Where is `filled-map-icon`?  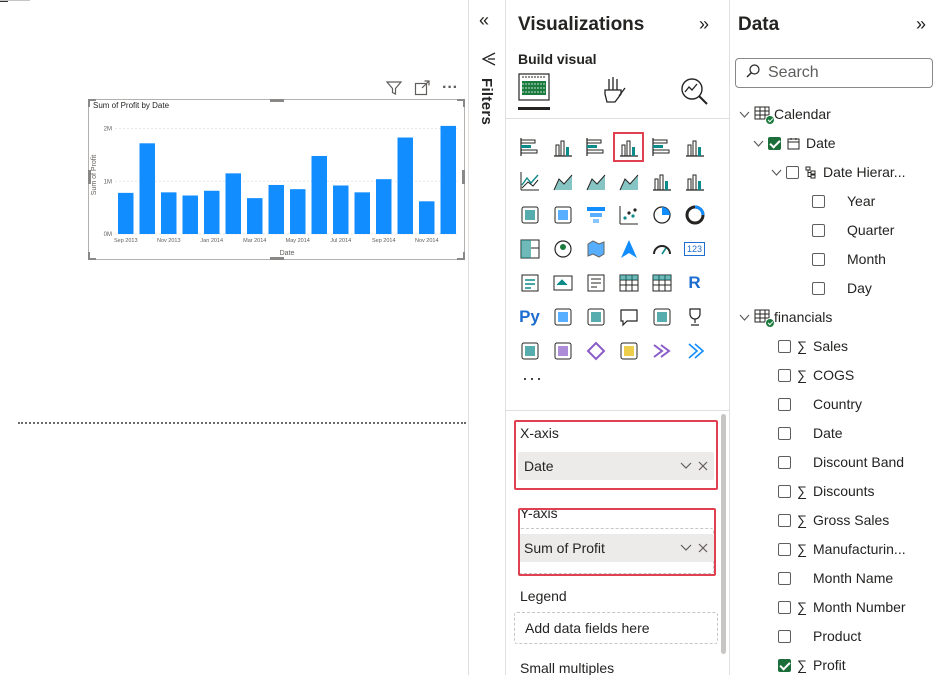
filled-map-icon is located at coordinates (595, 249).